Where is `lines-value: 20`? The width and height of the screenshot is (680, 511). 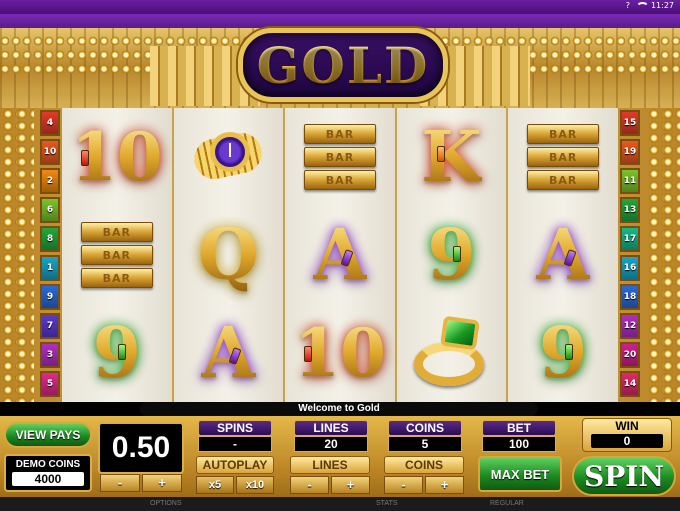 lines-value: 20 is located at coordinates (331, 444).